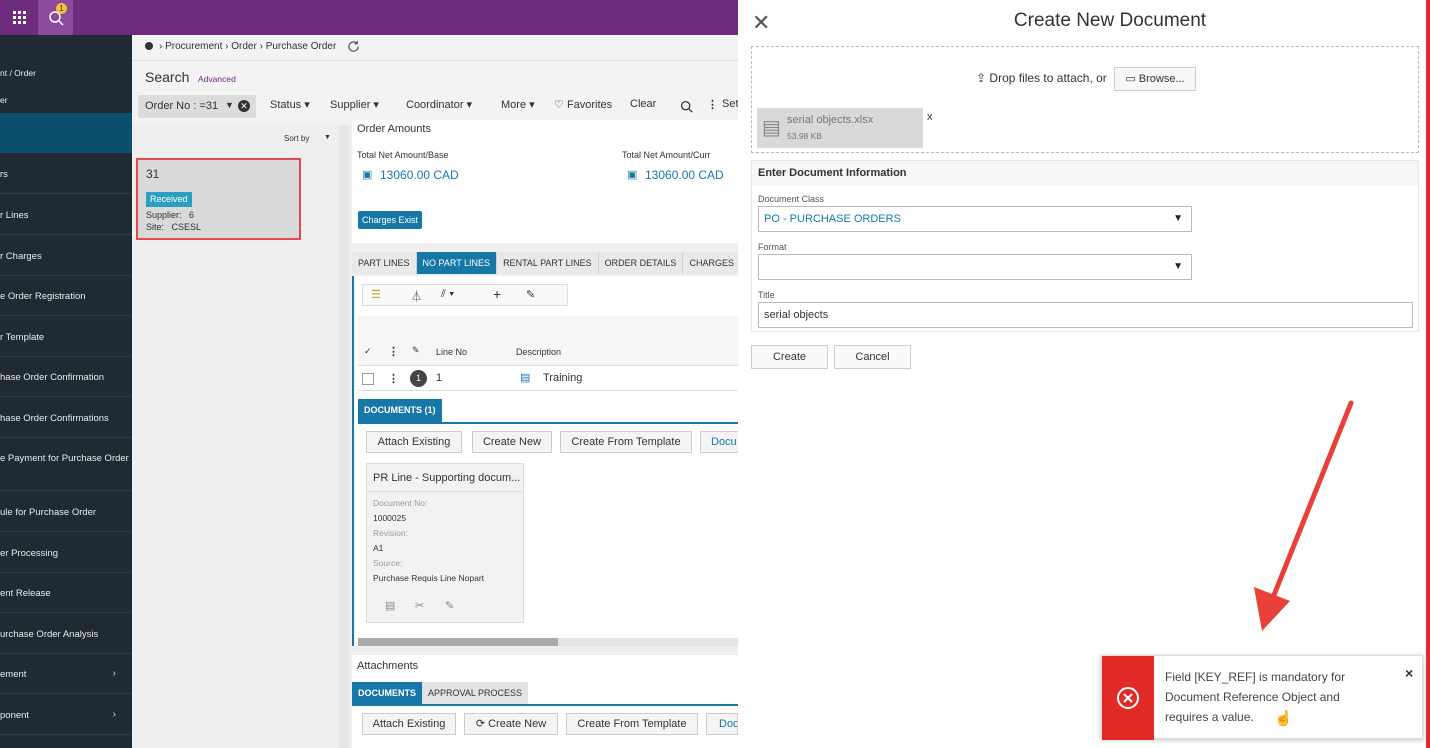 The image size is (1430, 748). What do you see at coordinates (975, 267) in the screenshot?
I see `format-select: ▼` at bounding box center [975, 267].